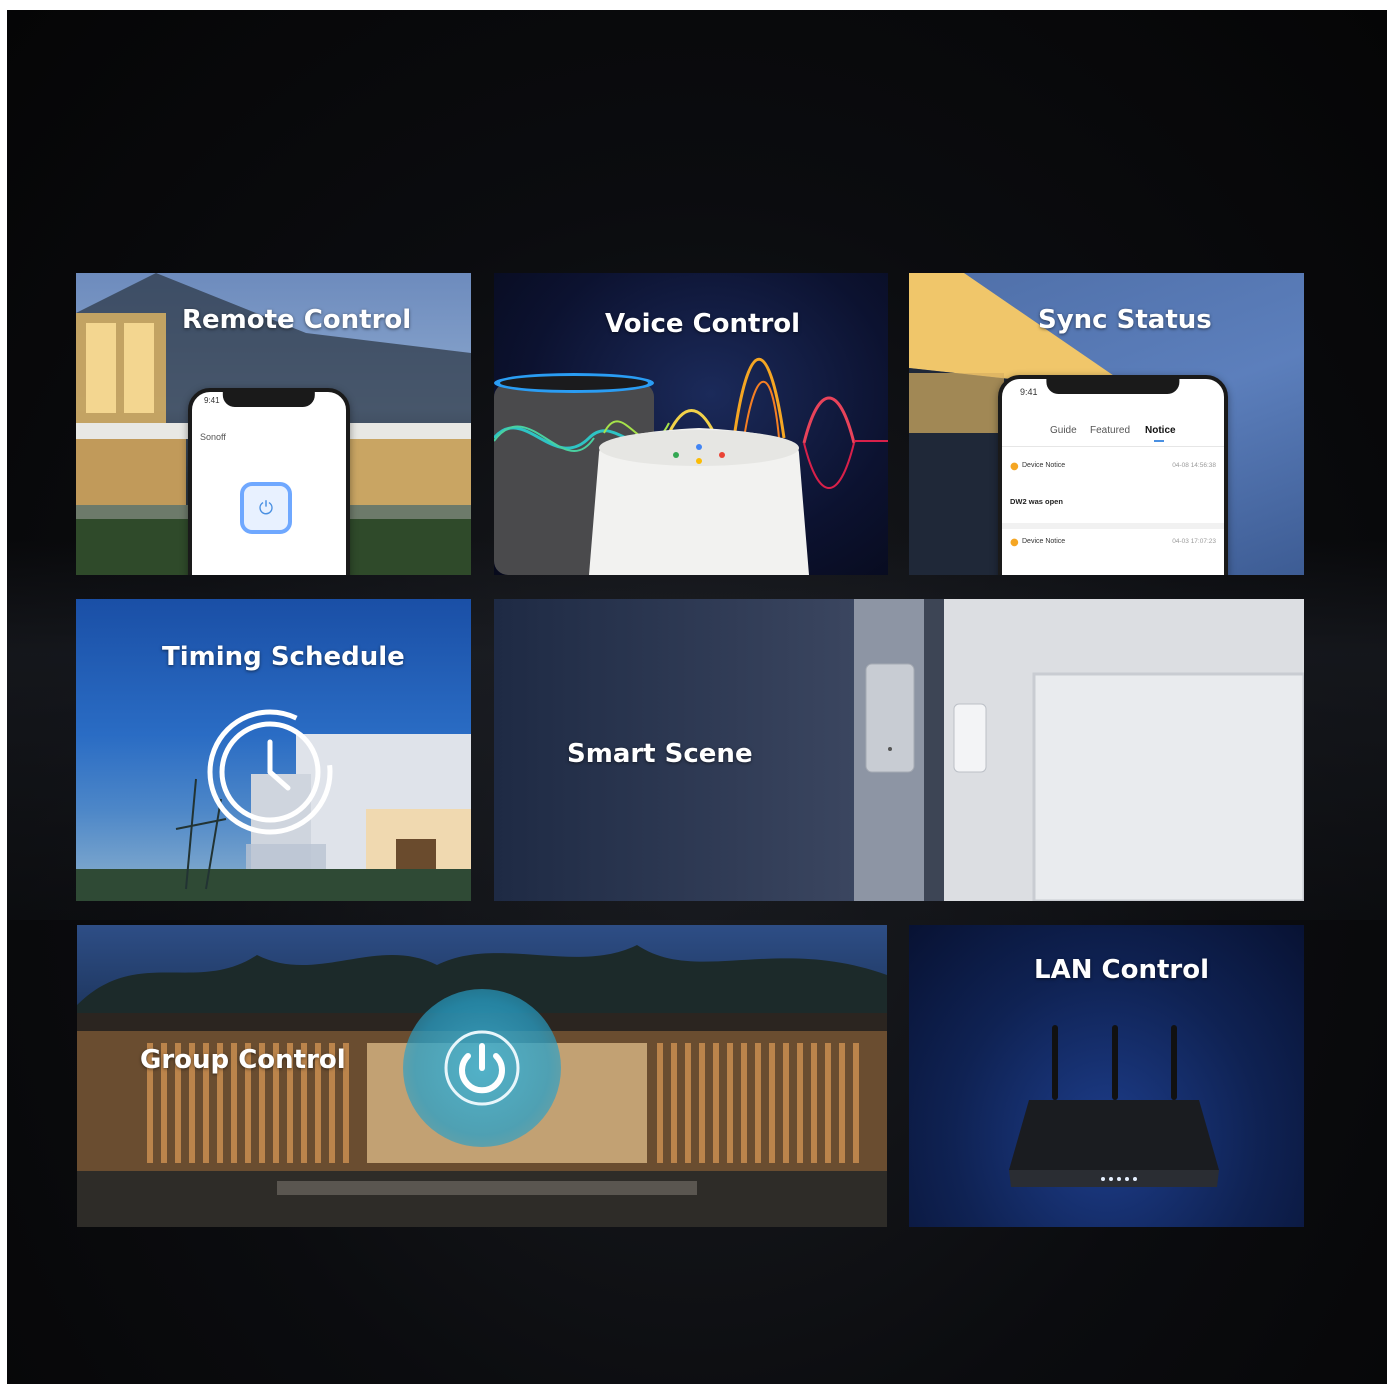 Image resolution: width=1391 pixels, height=1384 pixels. What do you see at coordinates (243, 1060) in the screenshot?
I see `tile-title: Group Control` at bounding box center [243, 1060].